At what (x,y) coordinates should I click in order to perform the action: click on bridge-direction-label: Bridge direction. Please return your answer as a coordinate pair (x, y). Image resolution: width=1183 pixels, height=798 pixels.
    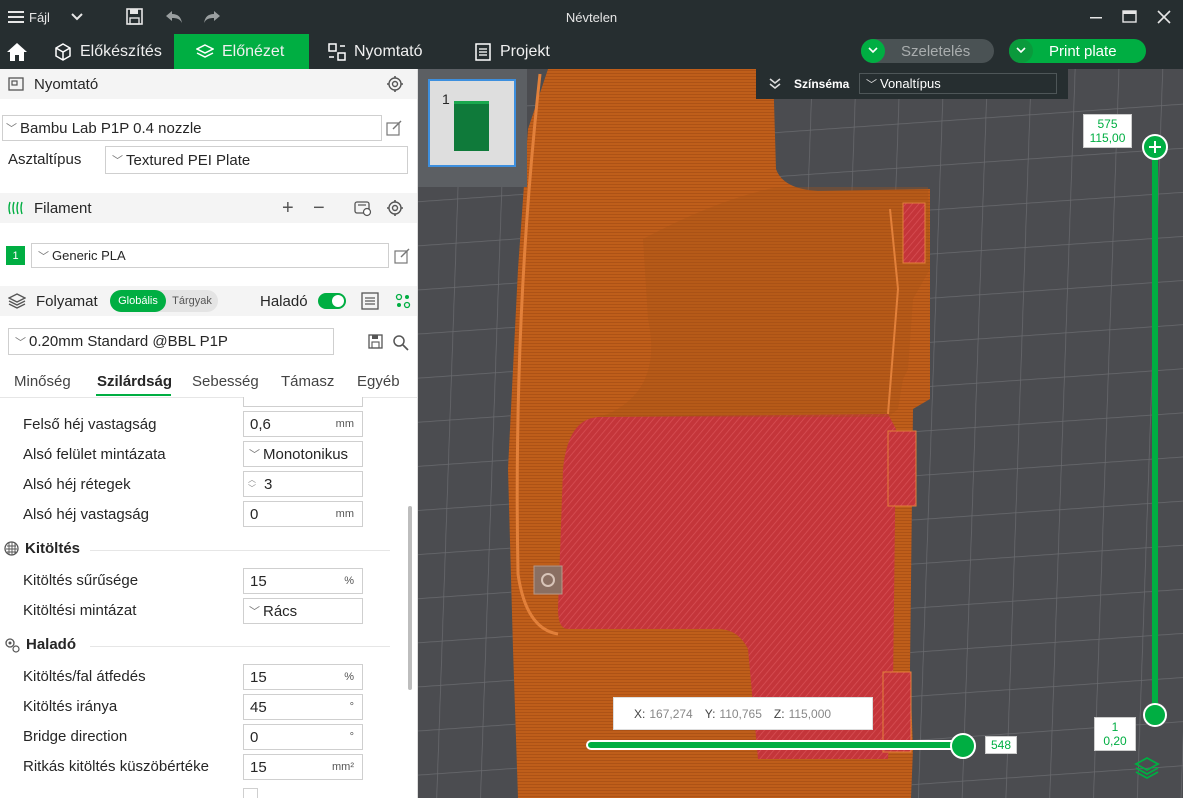
    Looking at the image, I should click on (75, 736).